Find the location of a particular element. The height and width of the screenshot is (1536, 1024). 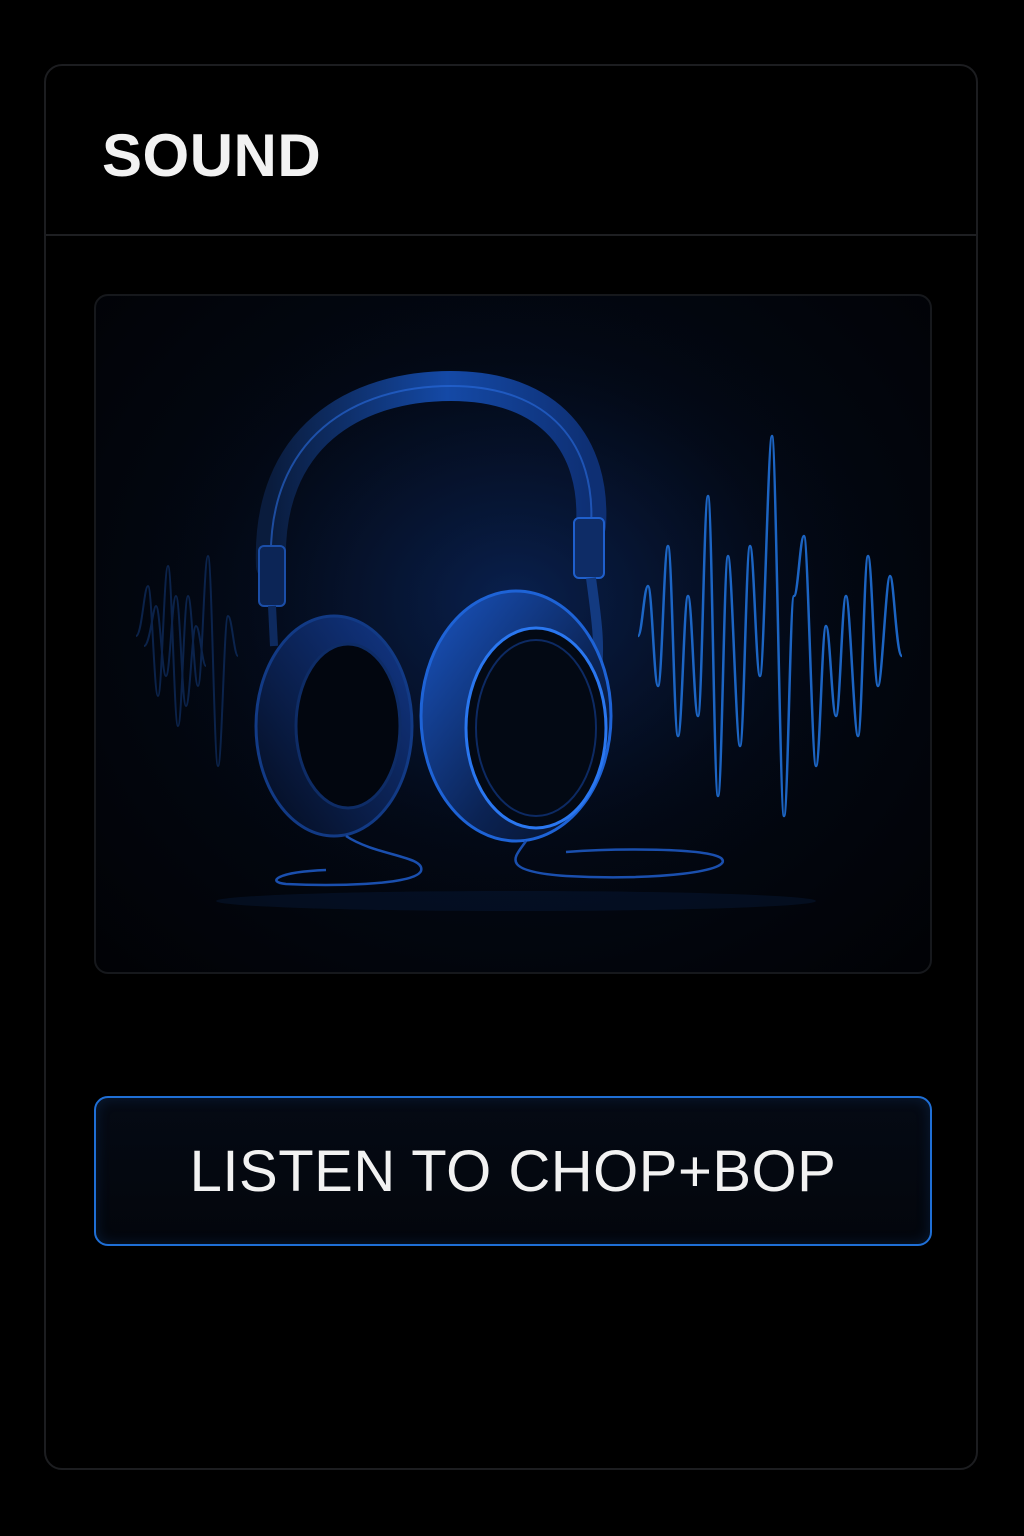

page-title: SOUND is located at coordinates (212, 155).